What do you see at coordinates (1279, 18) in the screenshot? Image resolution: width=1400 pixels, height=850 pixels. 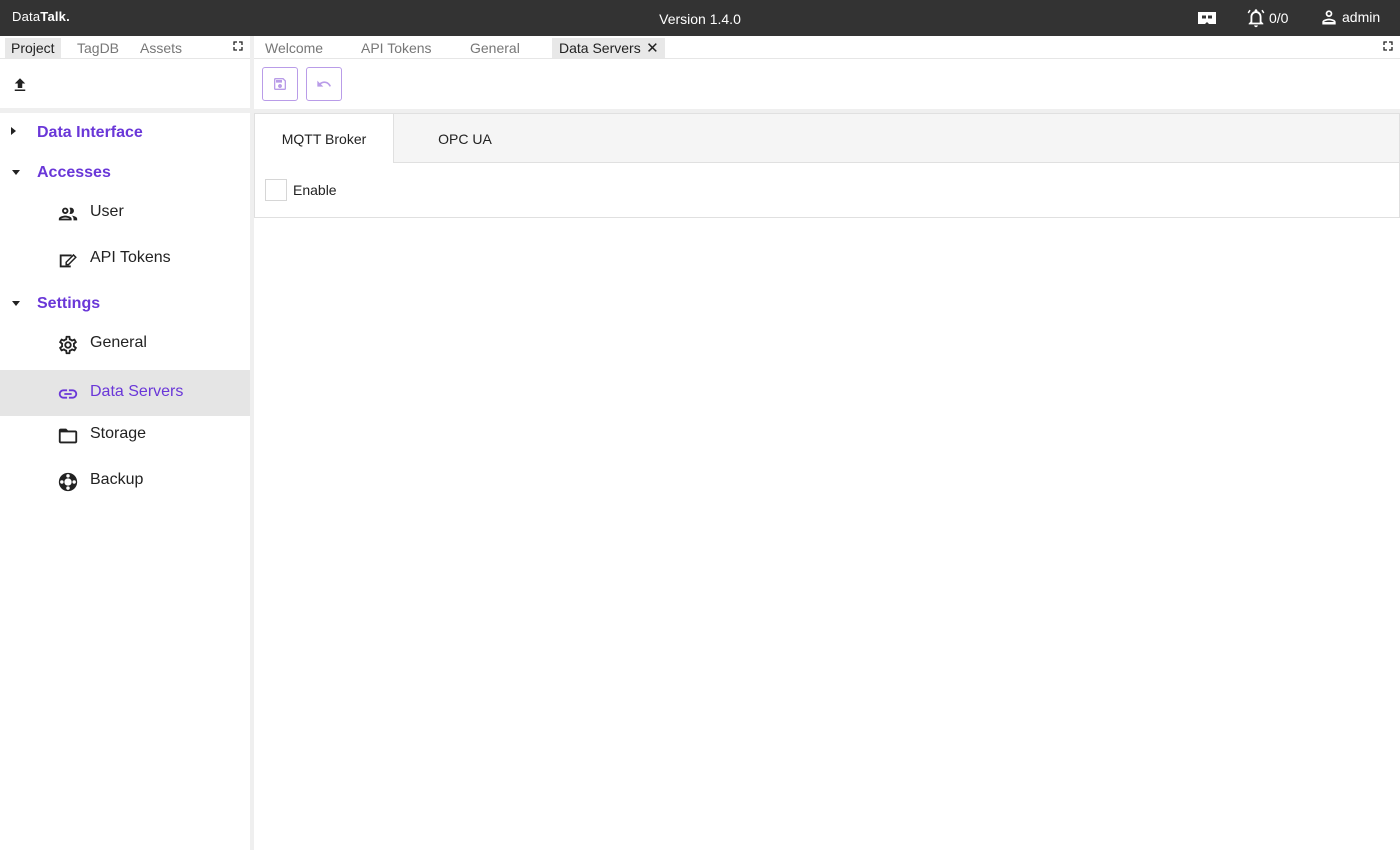 I see `alarm-count: 0/0` at bounding box center [1279, 18].